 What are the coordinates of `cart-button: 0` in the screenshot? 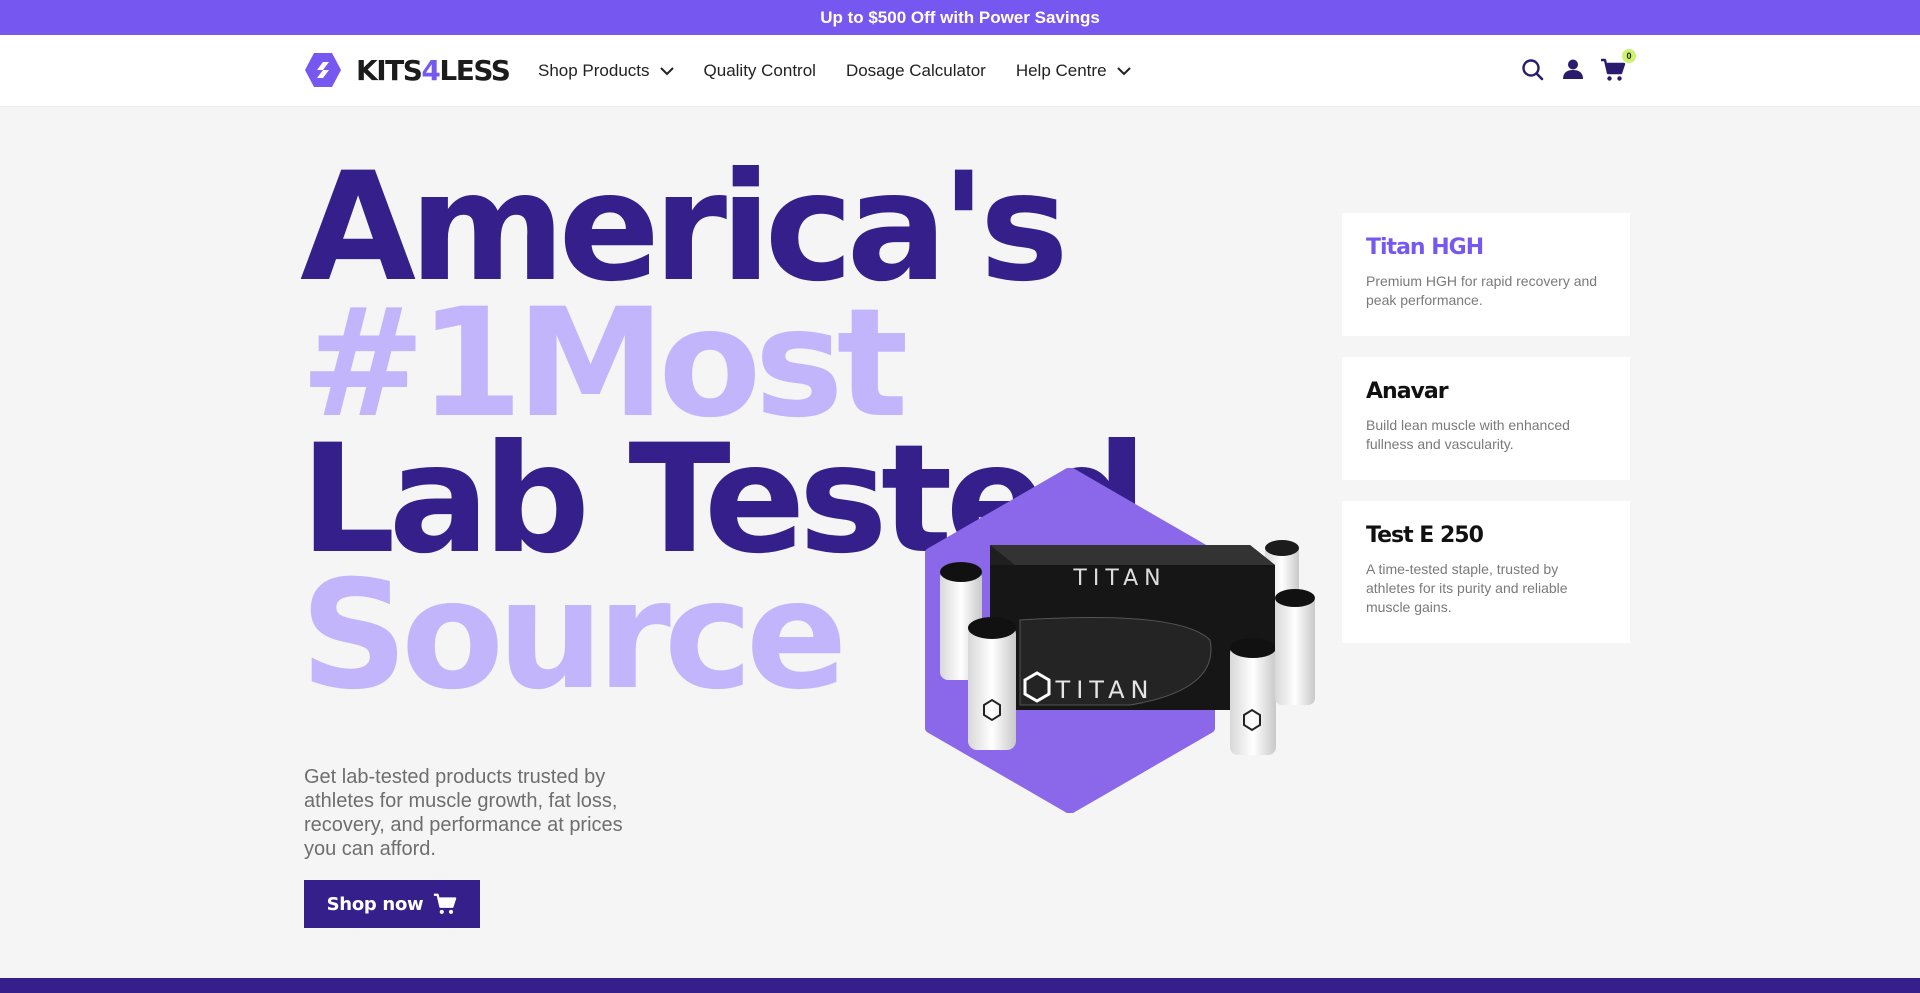 It's located at (1618, 66).